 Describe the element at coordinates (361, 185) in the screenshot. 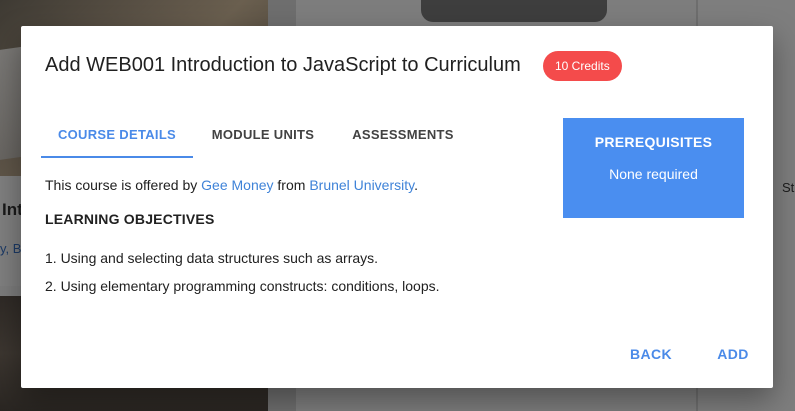

I see `university-link: Brunel University` at that location.